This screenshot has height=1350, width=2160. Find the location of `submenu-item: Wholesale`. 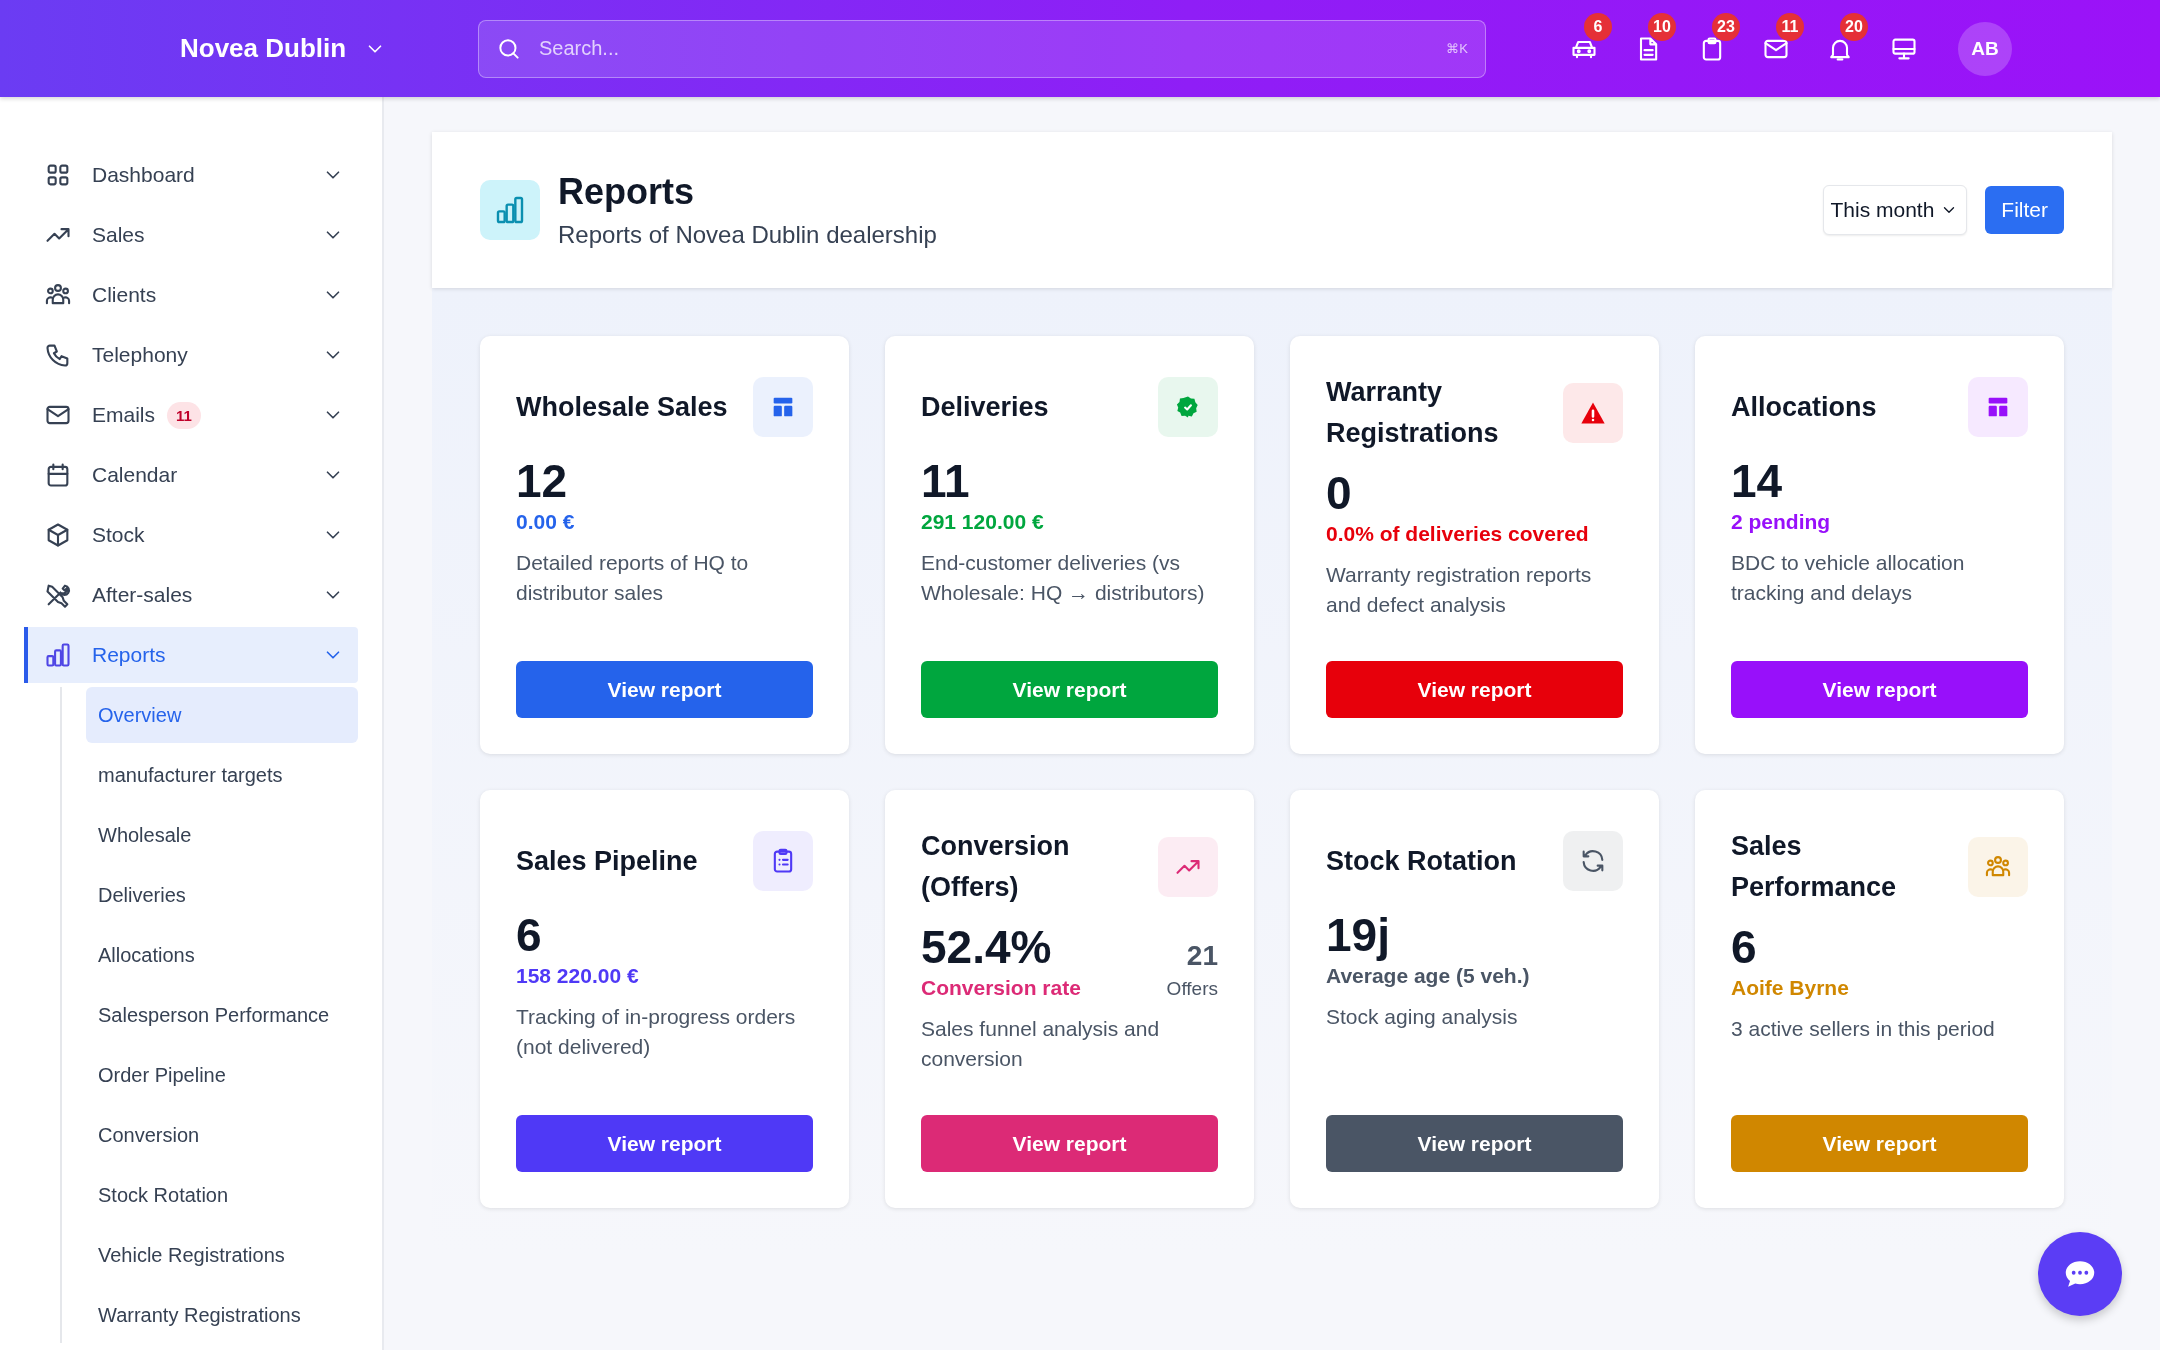

submenu-item: Wholesale is located at coordinates (222, 835).